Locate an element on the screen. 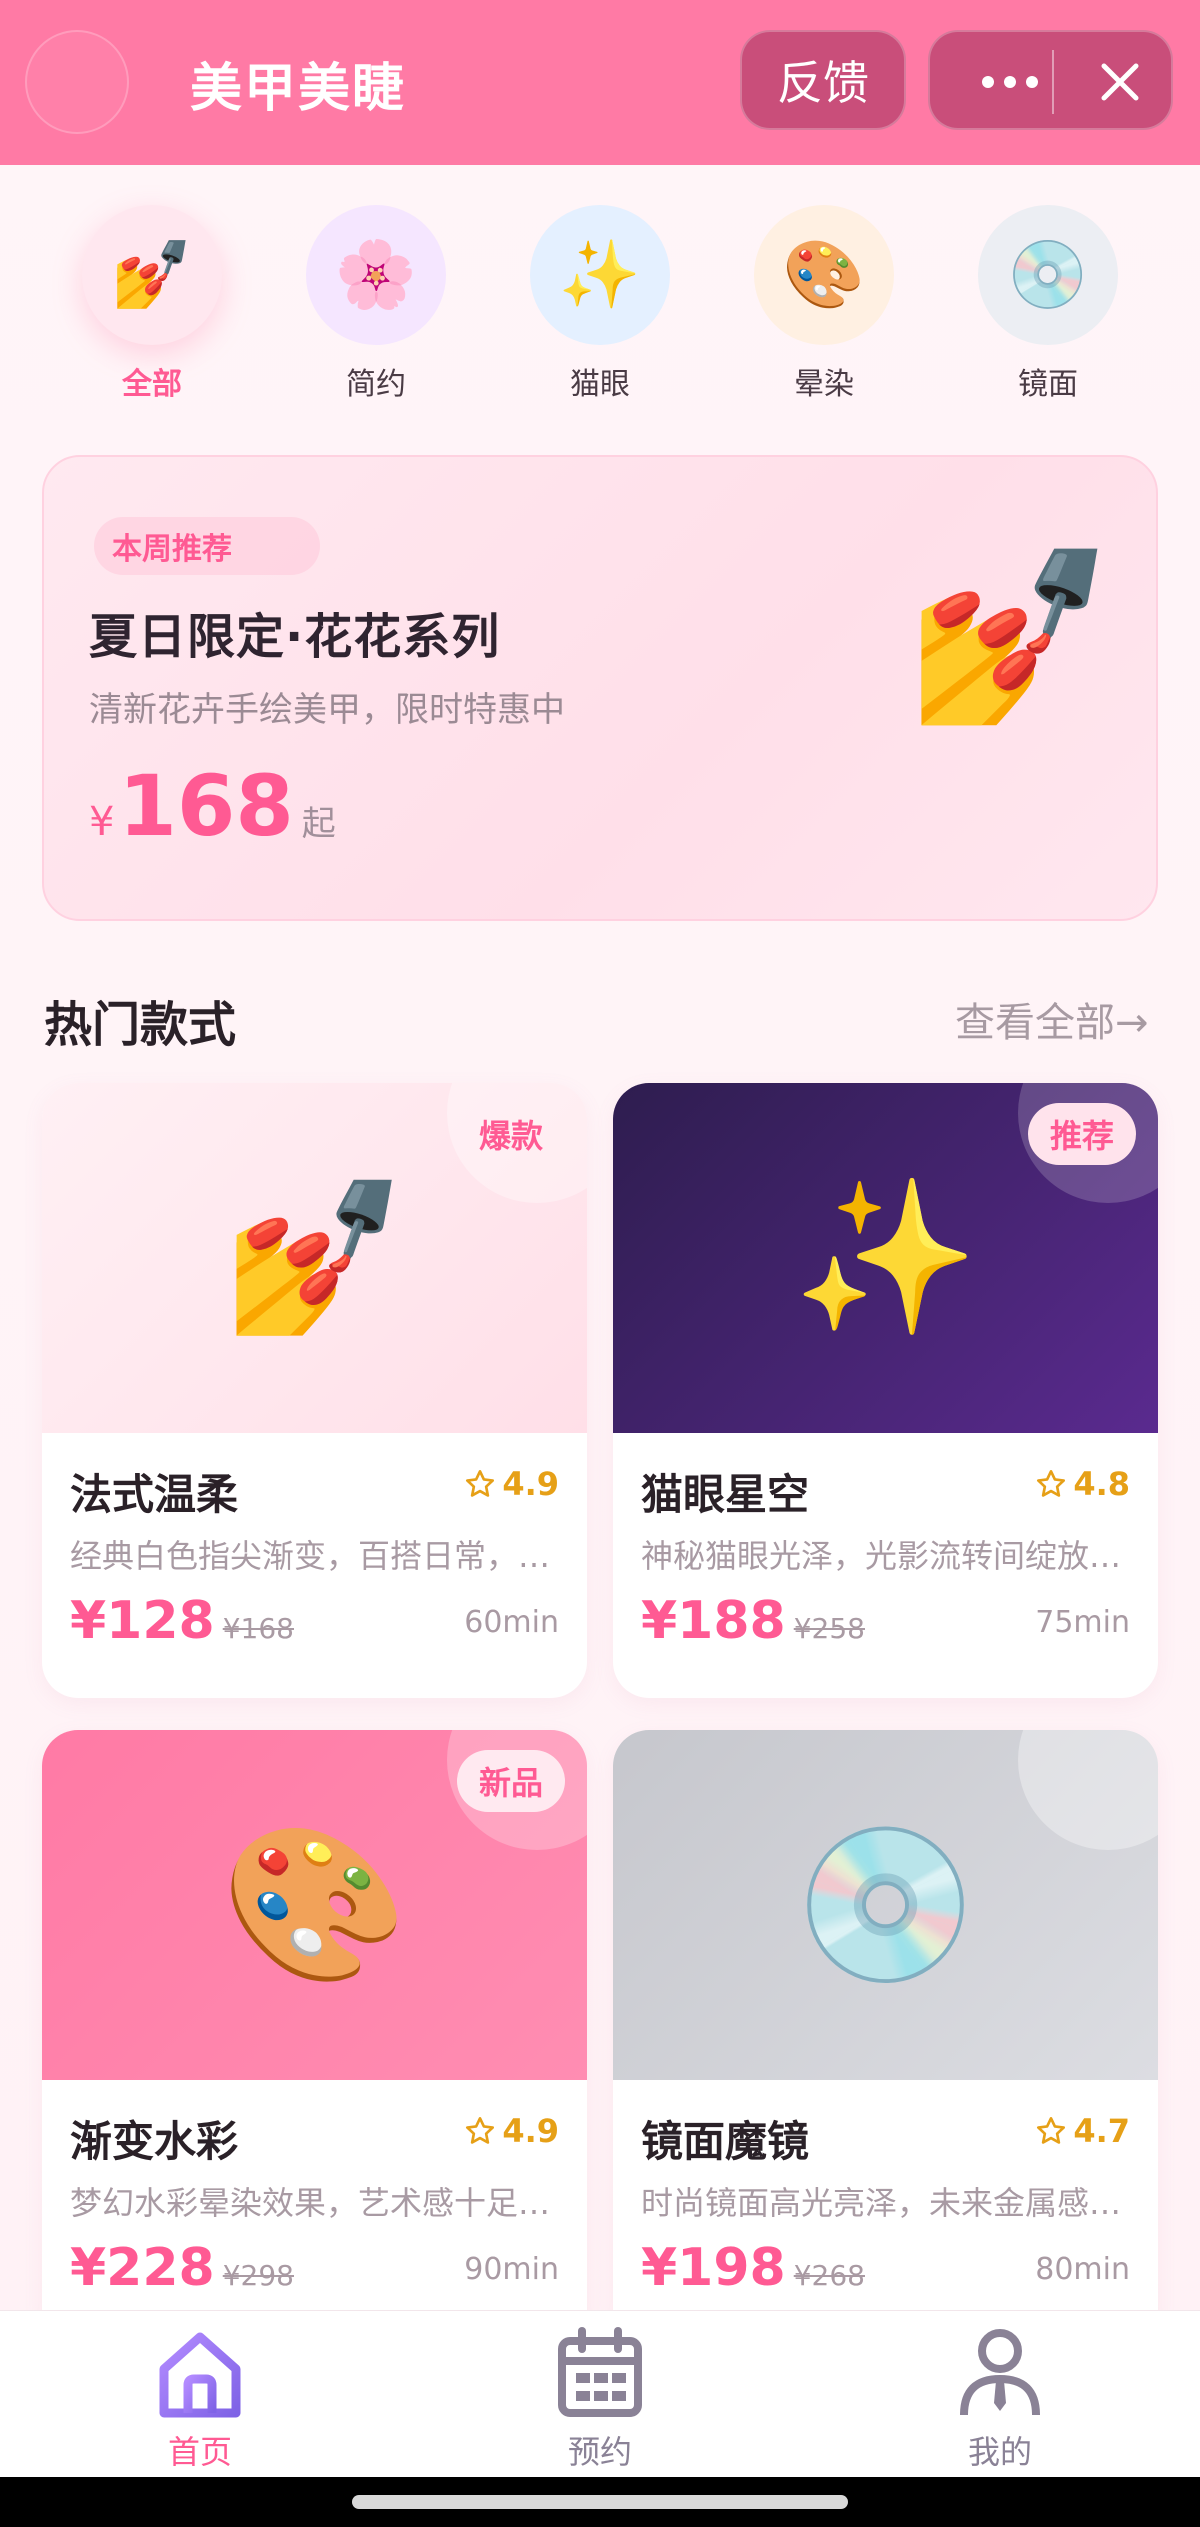 This screenshot has height=2527, width=1200. calendar-icon is located at coordinates (600, 2373).